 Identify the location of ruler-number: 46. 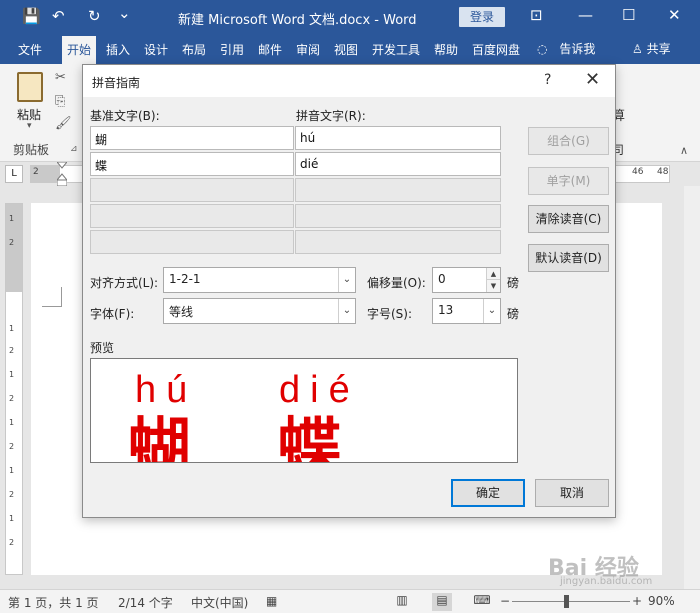
(638, 172).